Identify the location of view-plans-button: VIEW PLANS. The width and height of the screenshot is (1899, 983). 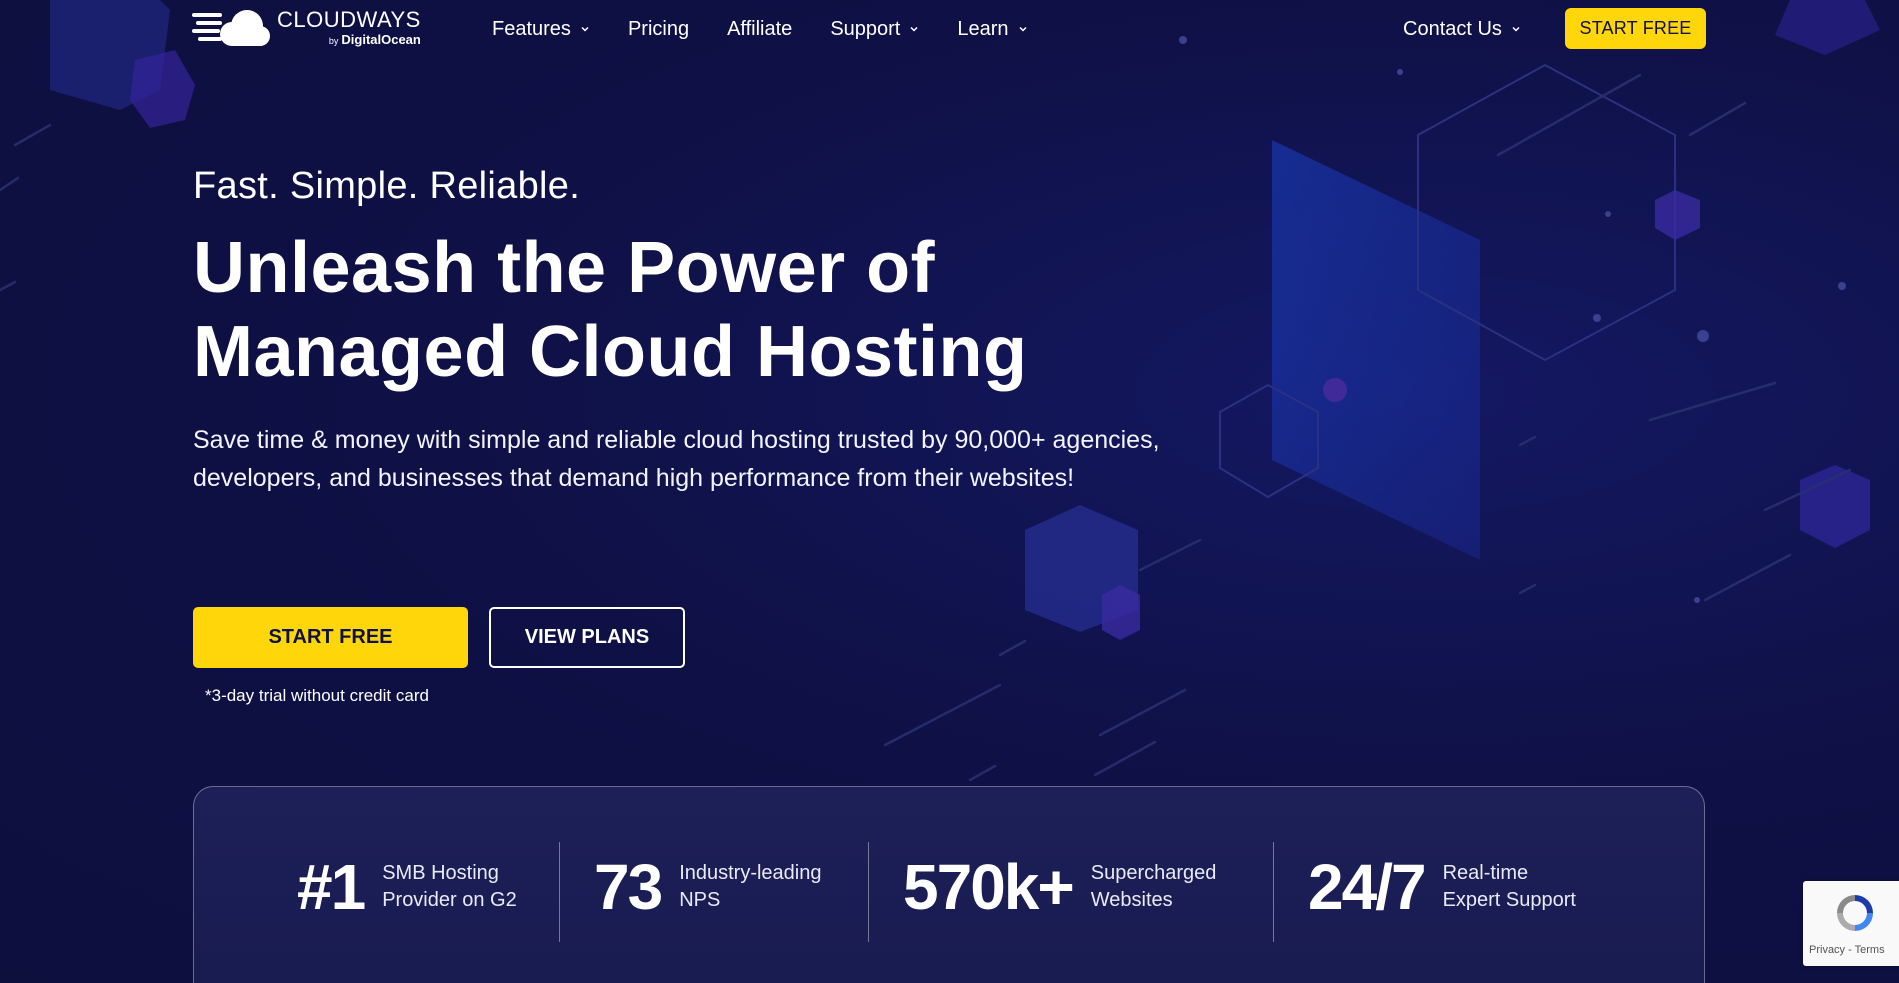
(587, 637).